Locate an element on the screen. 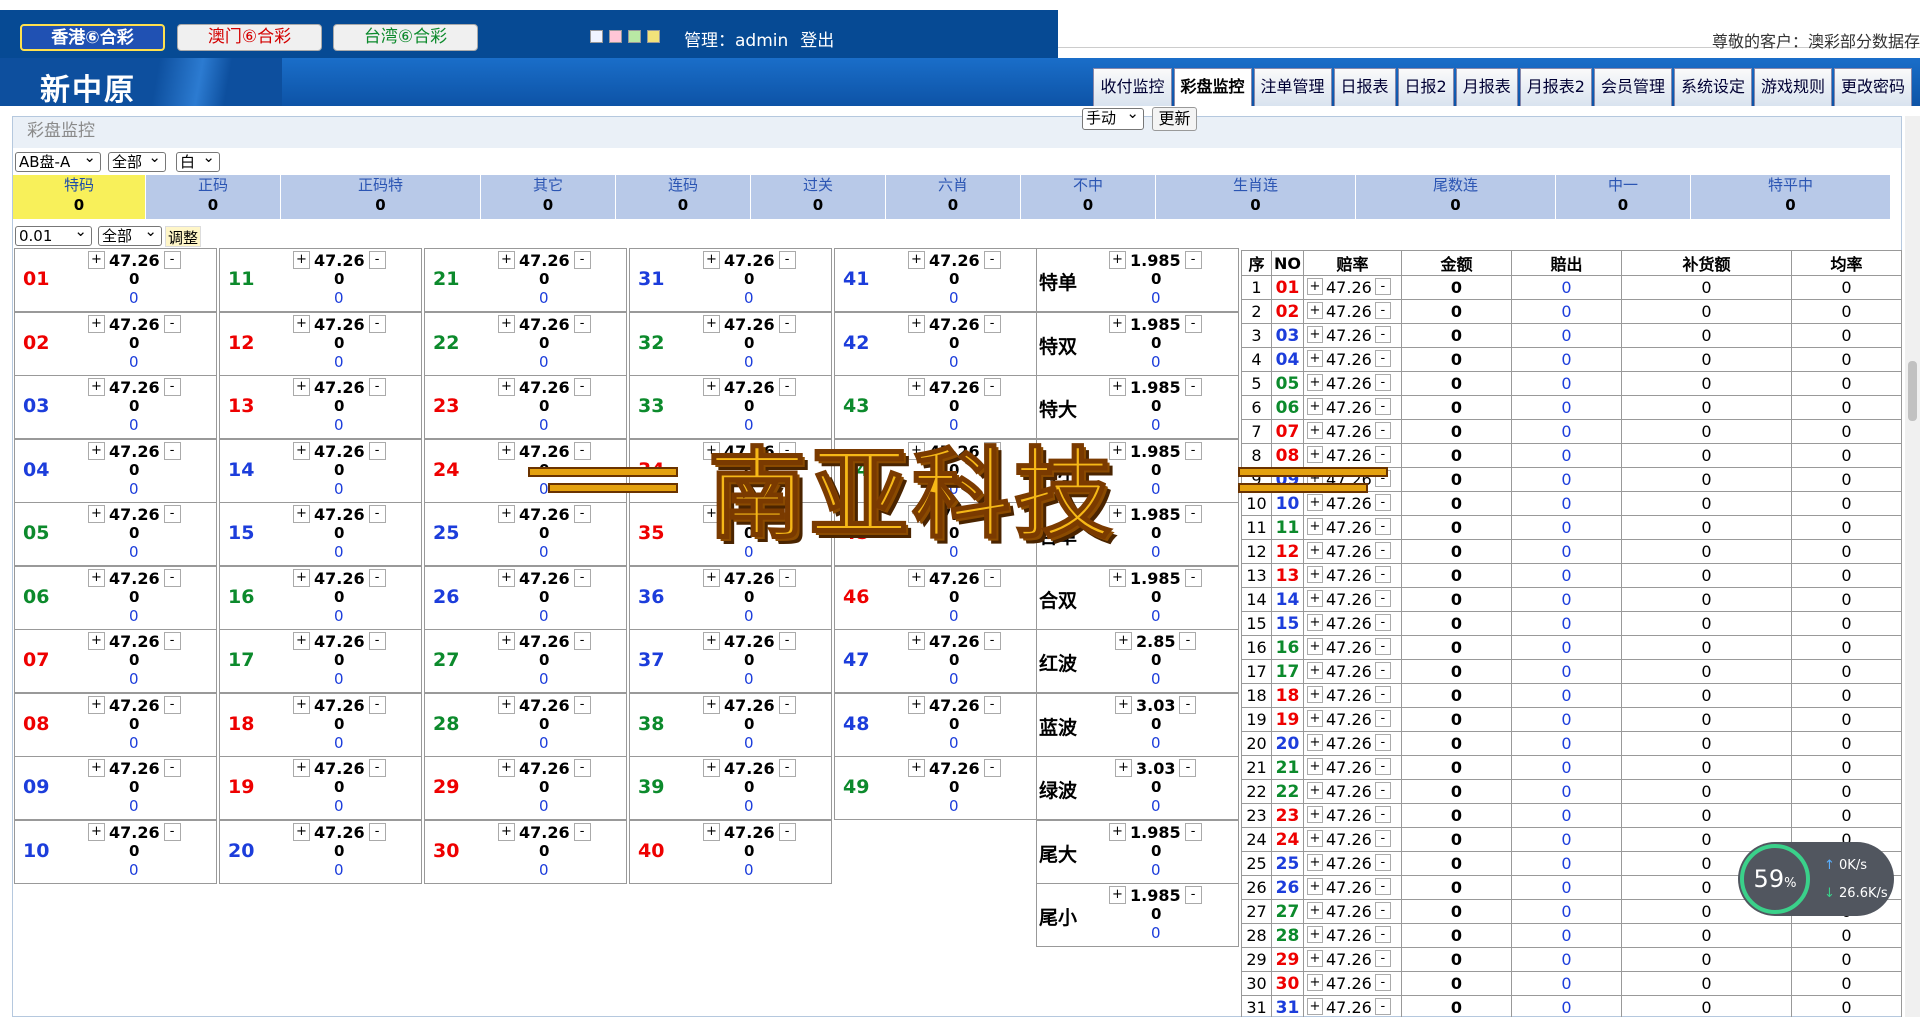  nav-item-1: 彩盘监控 is located at coordinates (1212, 87).